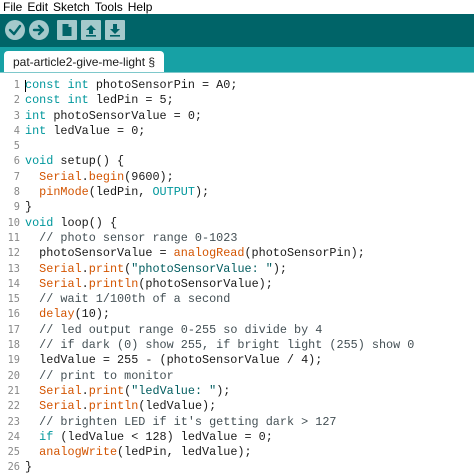 Image resolution: width=474 pixels, height=476 pixels. I want to click on new-file-icon, so click(67, 30).